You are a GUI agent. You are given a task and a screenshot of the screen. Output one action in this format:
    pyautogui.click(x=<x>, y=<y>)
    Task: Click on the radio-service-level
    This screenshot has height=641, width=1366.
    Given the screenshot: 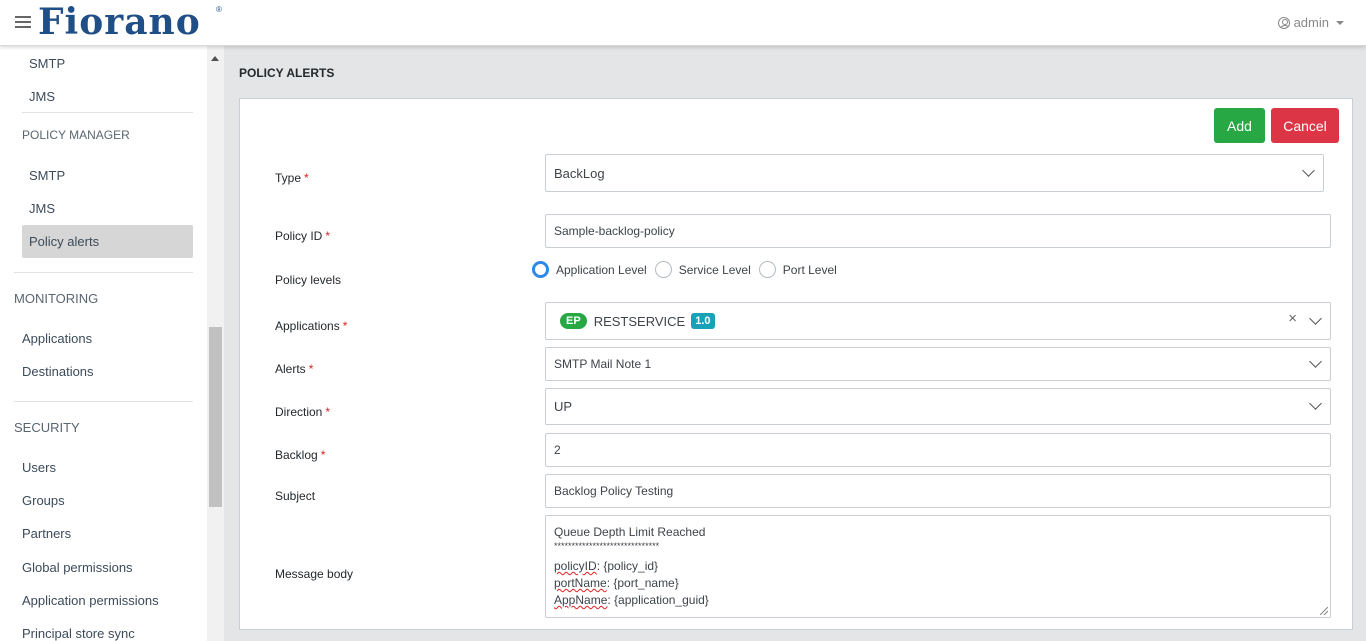 What is the action you would take?
    pyautogui.click(x=663, y=269)
    